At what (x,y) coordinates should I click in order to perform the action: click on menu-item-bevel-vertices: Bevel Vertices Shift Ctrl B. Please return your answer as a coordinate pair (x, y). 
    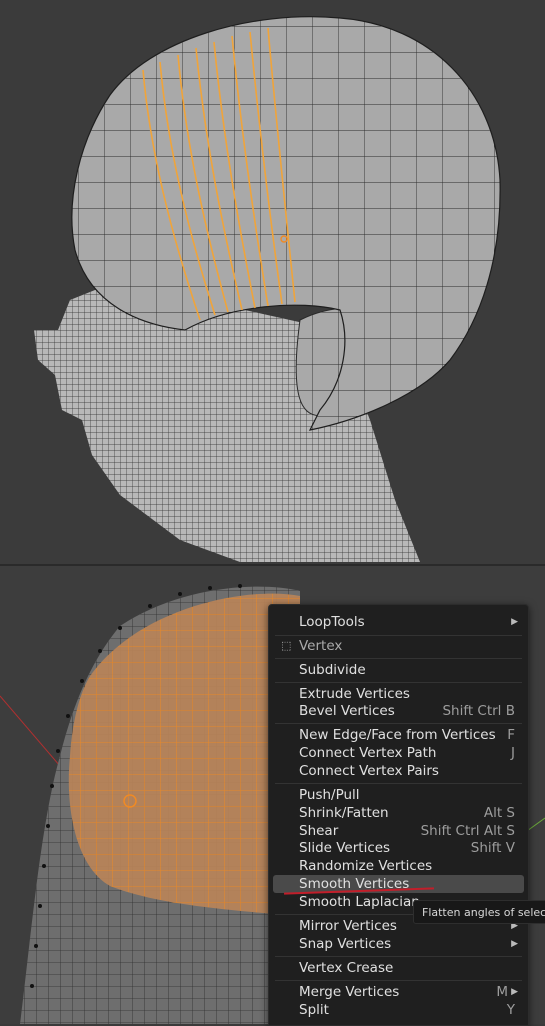
    Looking at the image, I should click on (398, 711).